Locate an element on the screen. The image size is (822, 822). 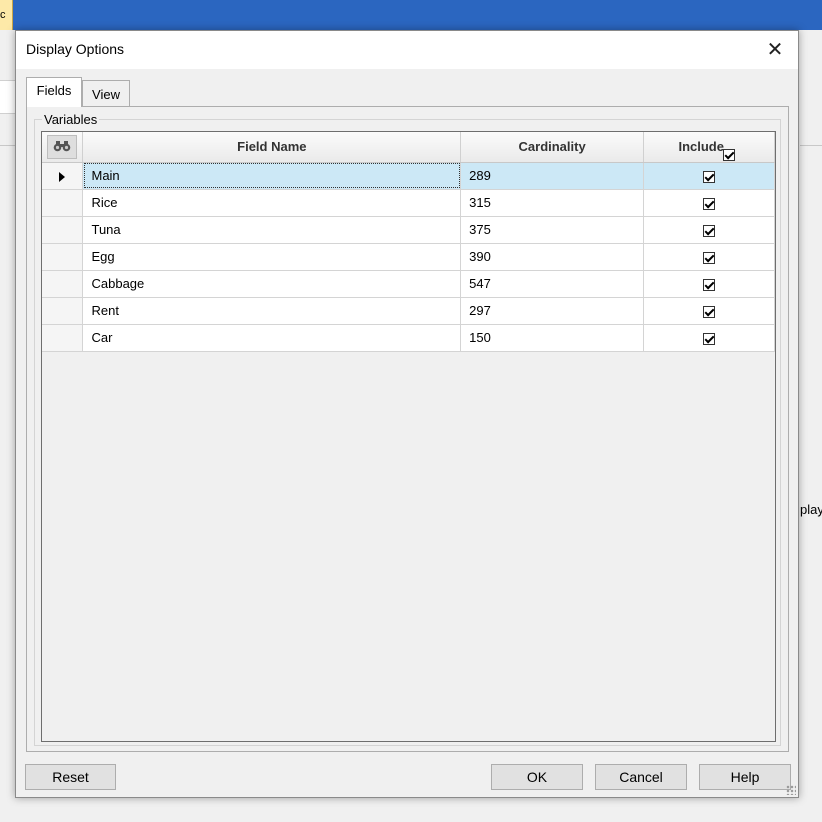
table-row: Cabbage 547 is located at coordinates (408, 284).